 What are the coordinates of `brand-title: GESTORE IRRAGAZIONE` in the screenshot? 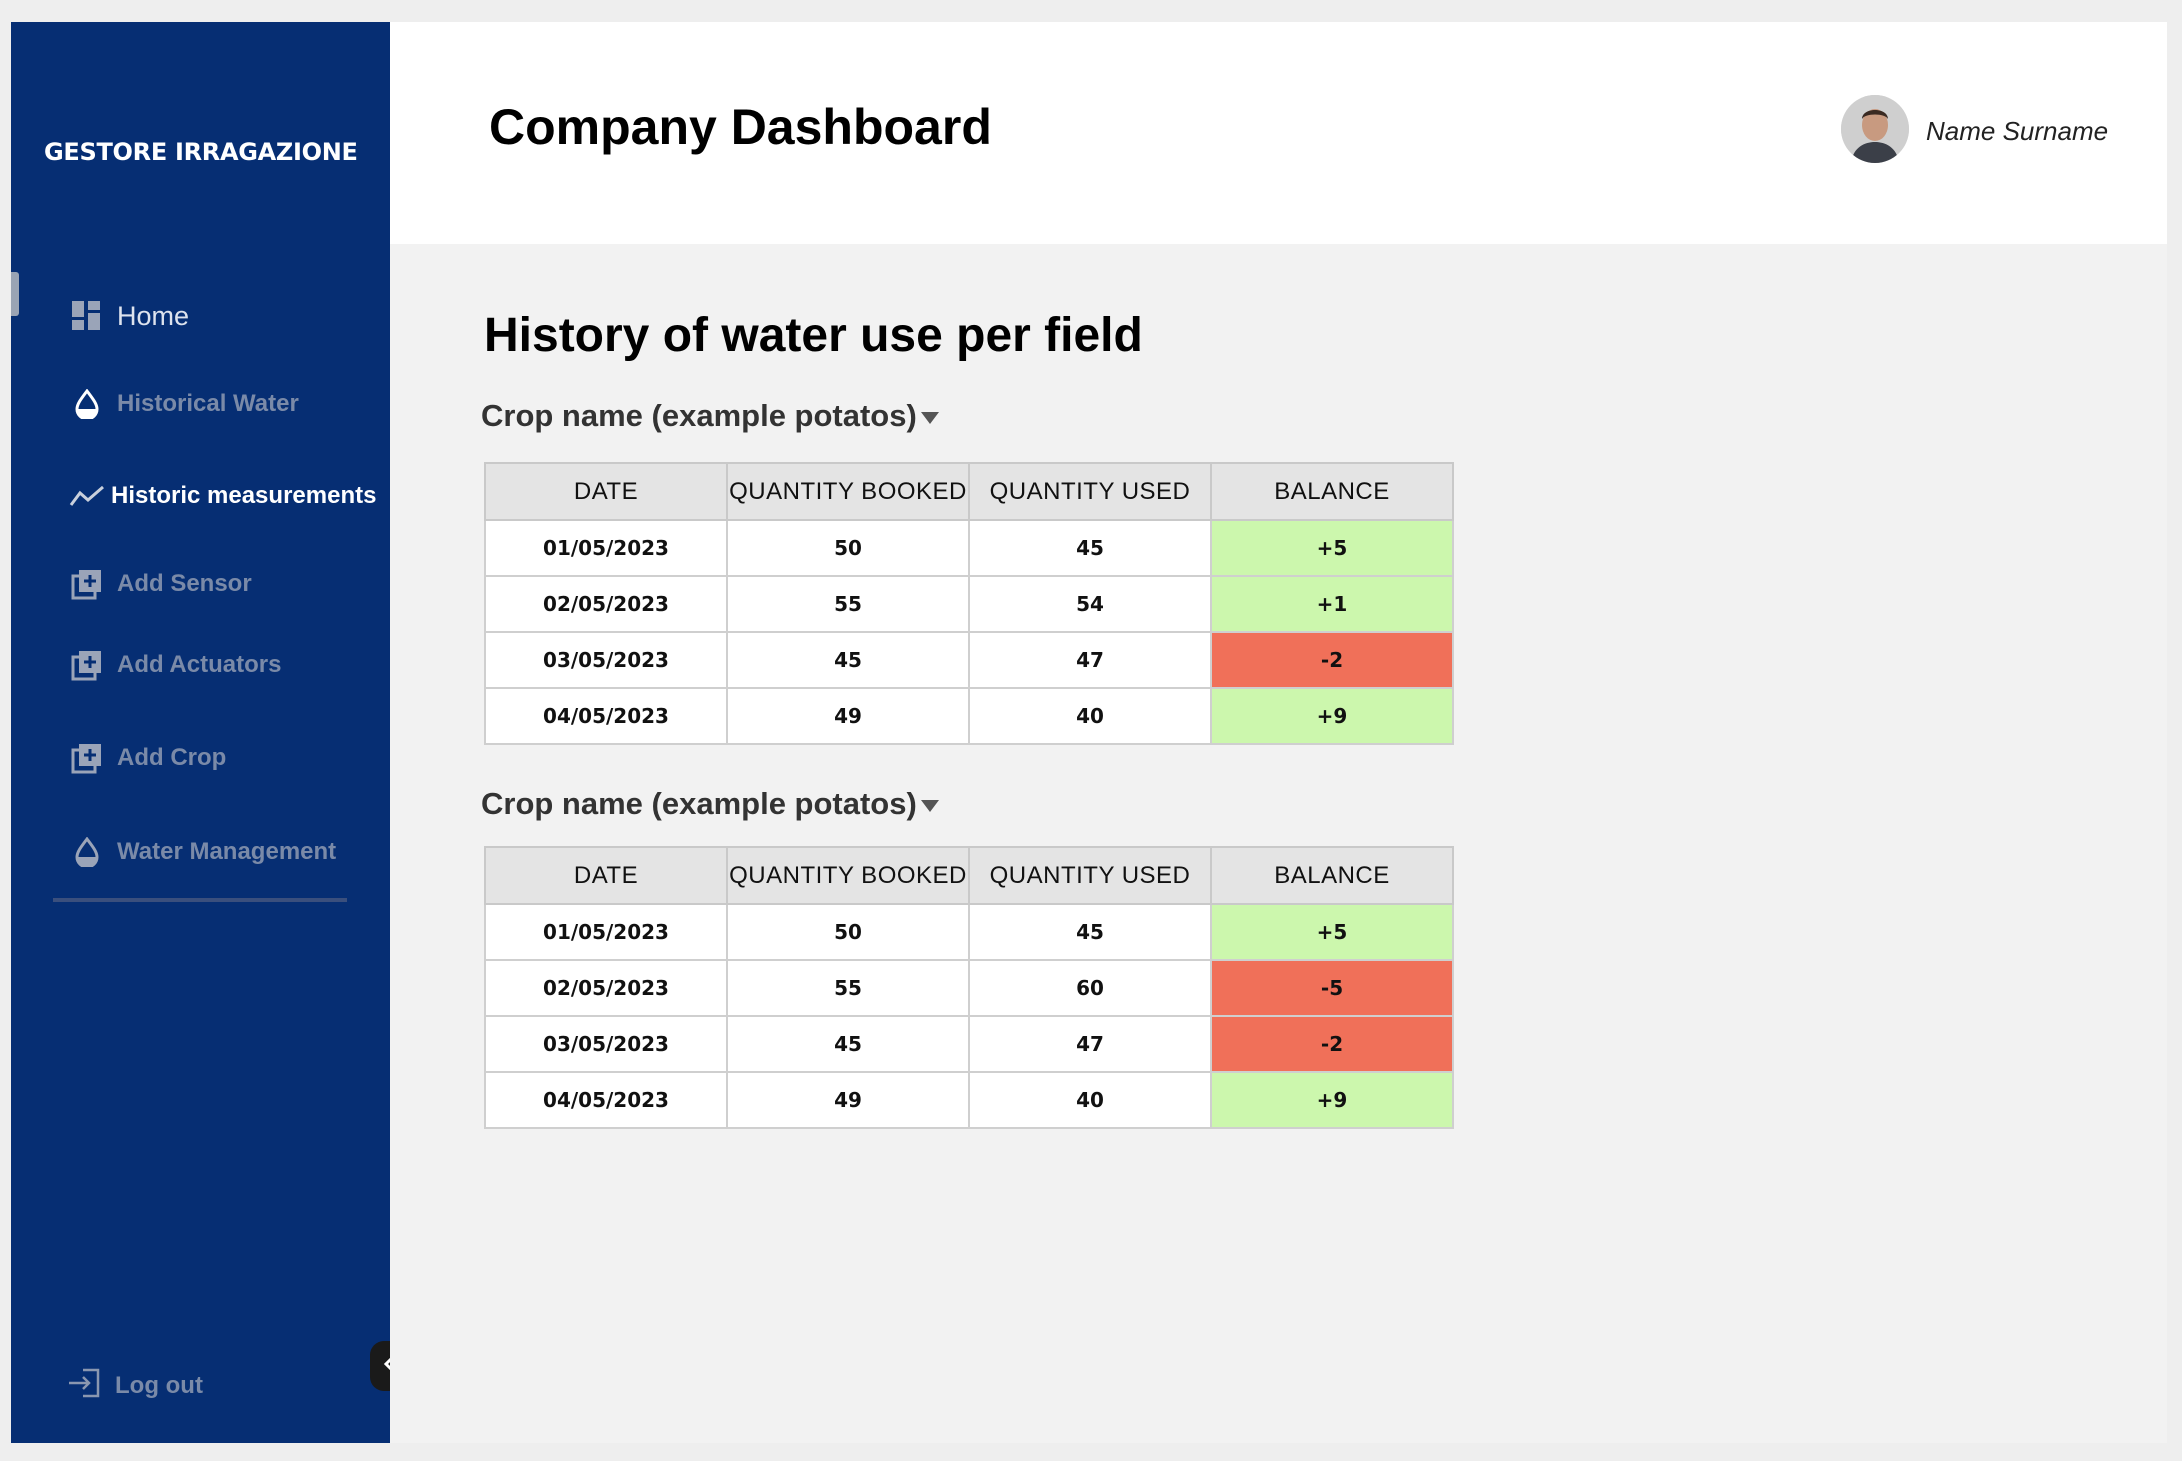 It's located at (201, 152).